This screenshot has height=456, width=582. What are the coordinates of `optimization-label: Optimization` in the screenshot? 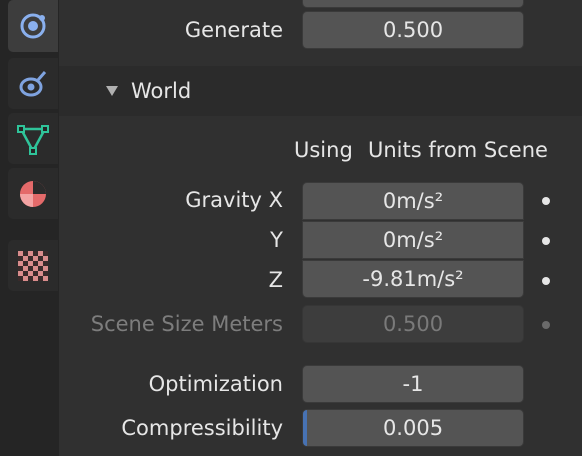 It's located at (215, 384).